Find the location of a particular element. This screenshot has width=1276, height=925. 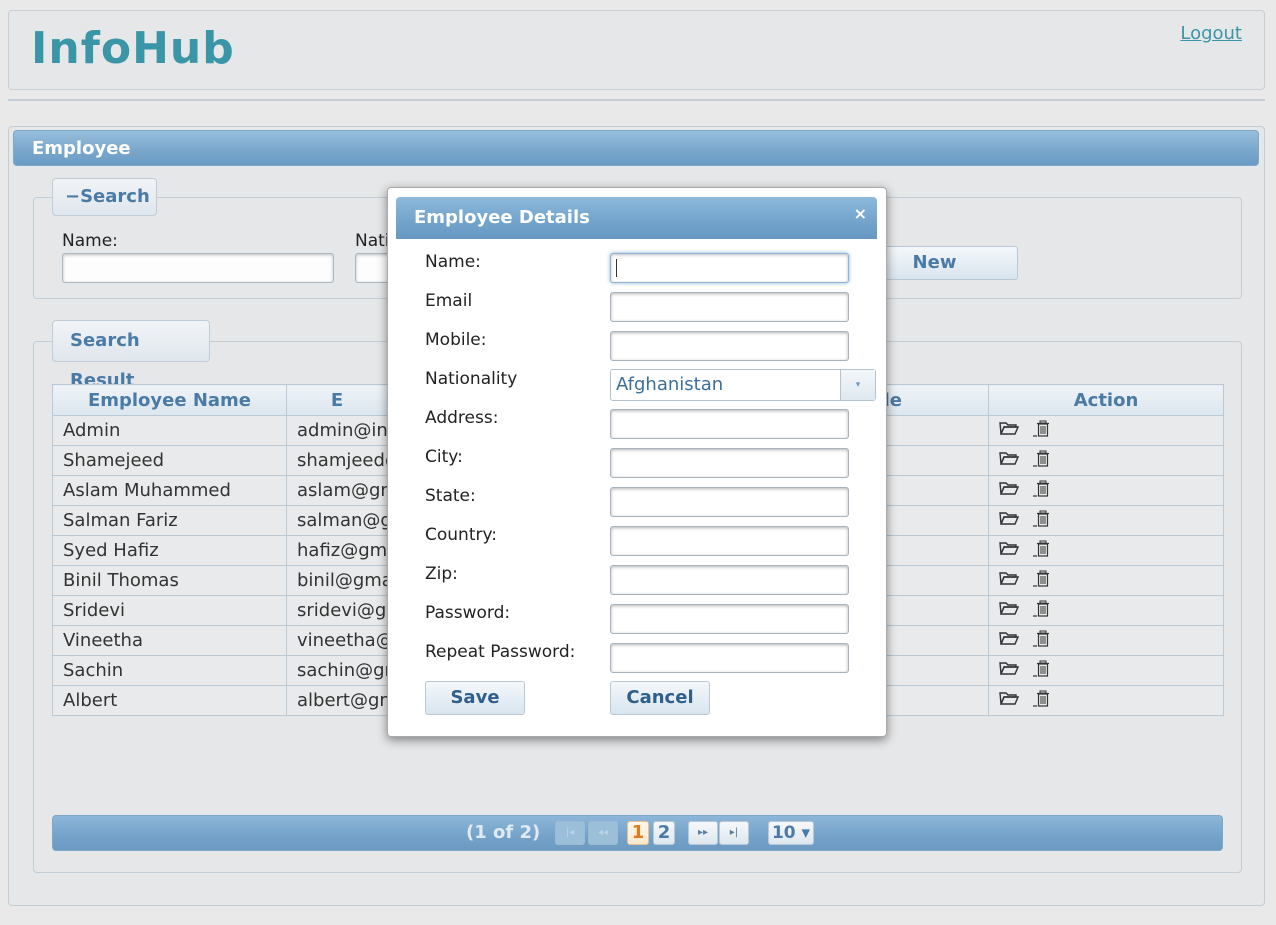

email-field is located at coordinates (729, 307).